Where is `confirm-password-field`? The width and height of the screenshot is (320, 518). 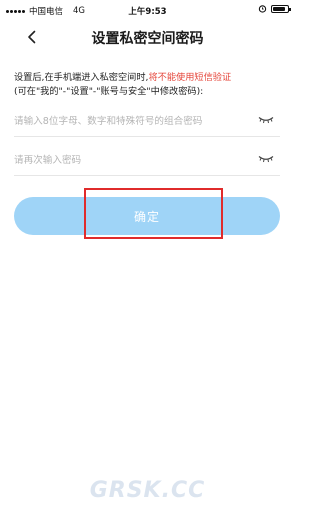 confirm-password-field is located at coordinates (147, 160).